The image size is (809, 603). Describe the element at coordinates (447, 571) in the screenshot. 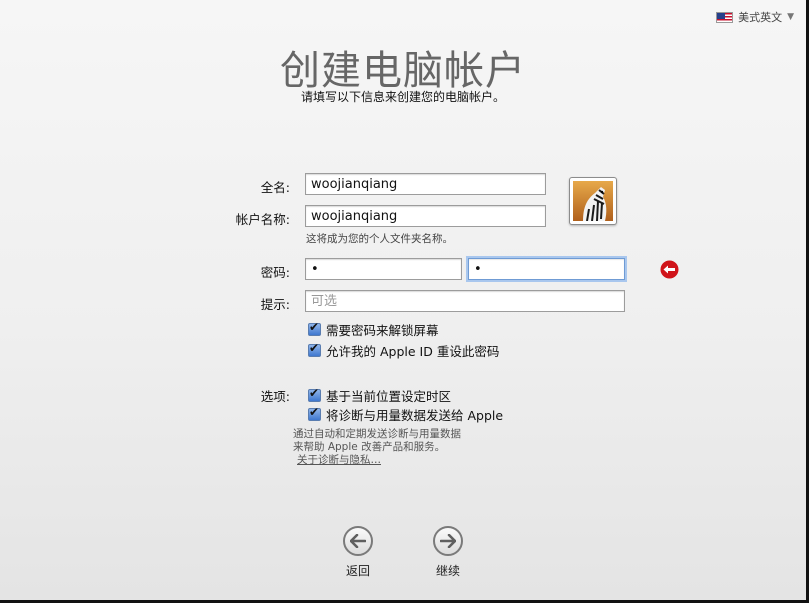

I see `continue-label: 继续` at that location.